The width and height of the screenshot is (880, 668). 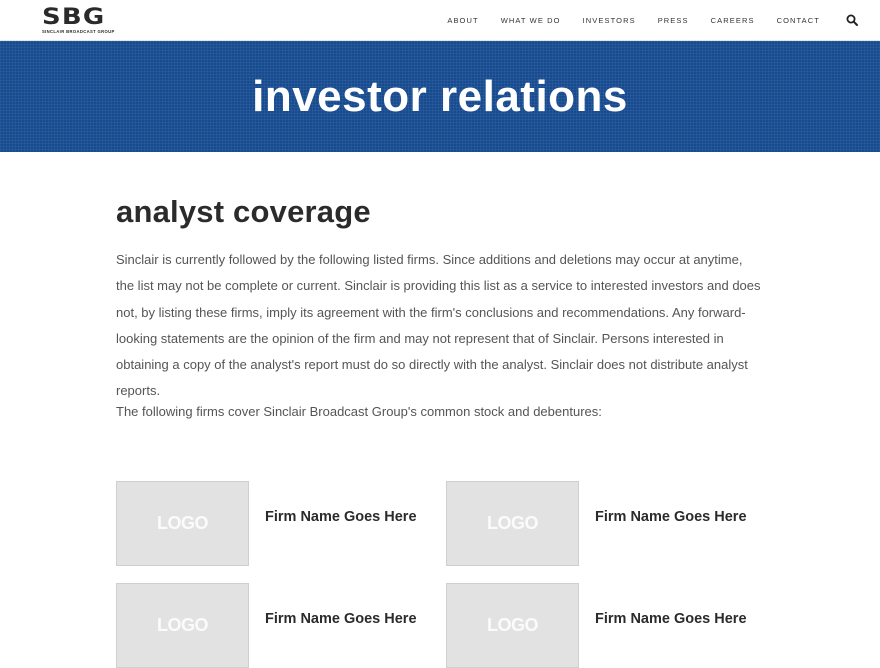 What do you see at coordinates (462, 20) in the screenshot?
I see `nav-about: ABOUT` at bounding box center [462, 20].